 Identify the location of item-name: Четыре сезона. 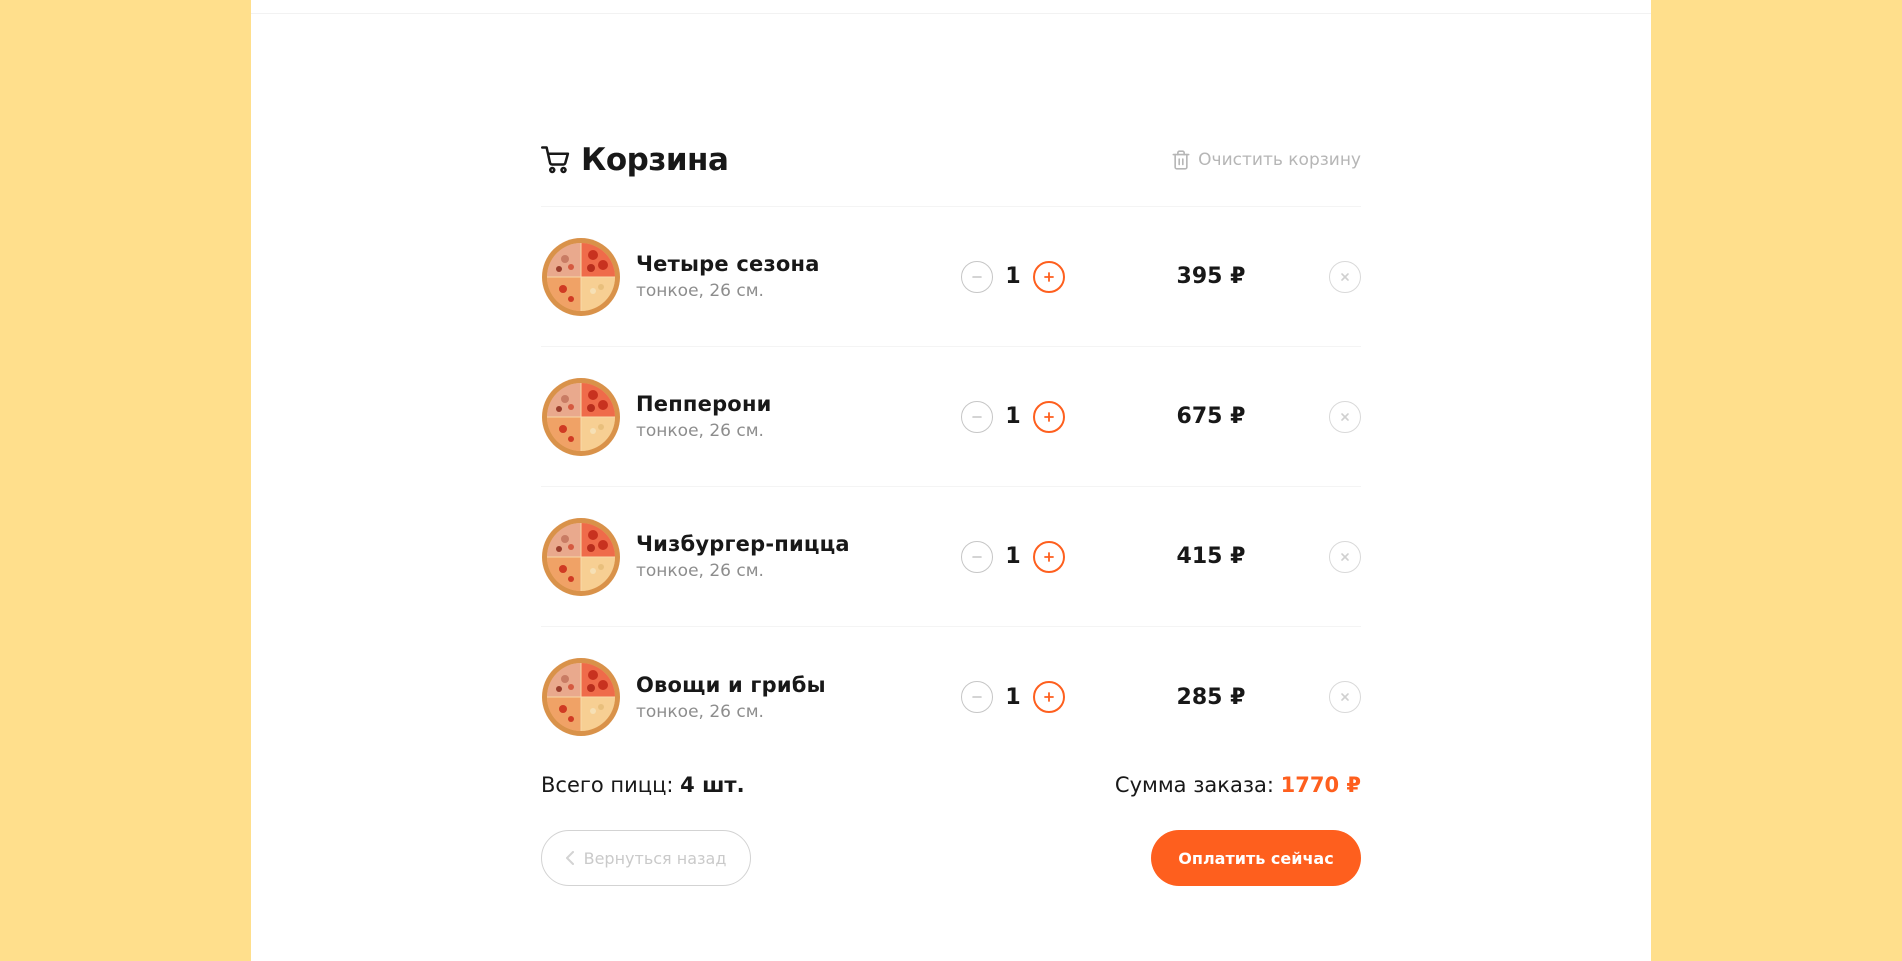
(728, 264).